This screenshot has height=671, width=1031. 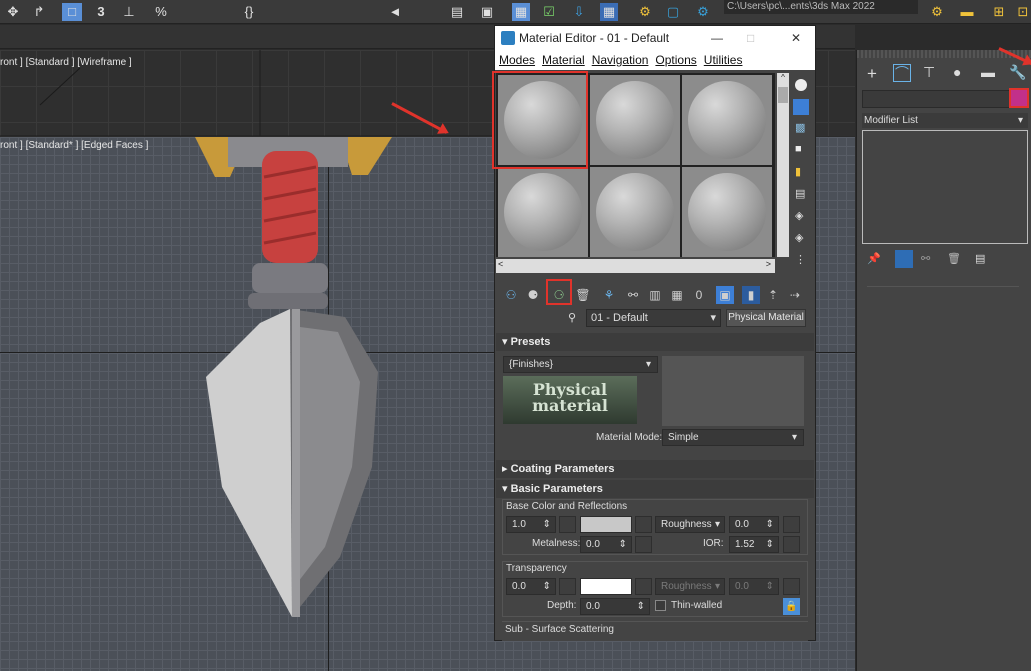 What do you see at coordinates (655, 469) in the screenshot?
I see `coating-rollout-header: ▸ Coating Parameters` at bounding box center [655, 469].